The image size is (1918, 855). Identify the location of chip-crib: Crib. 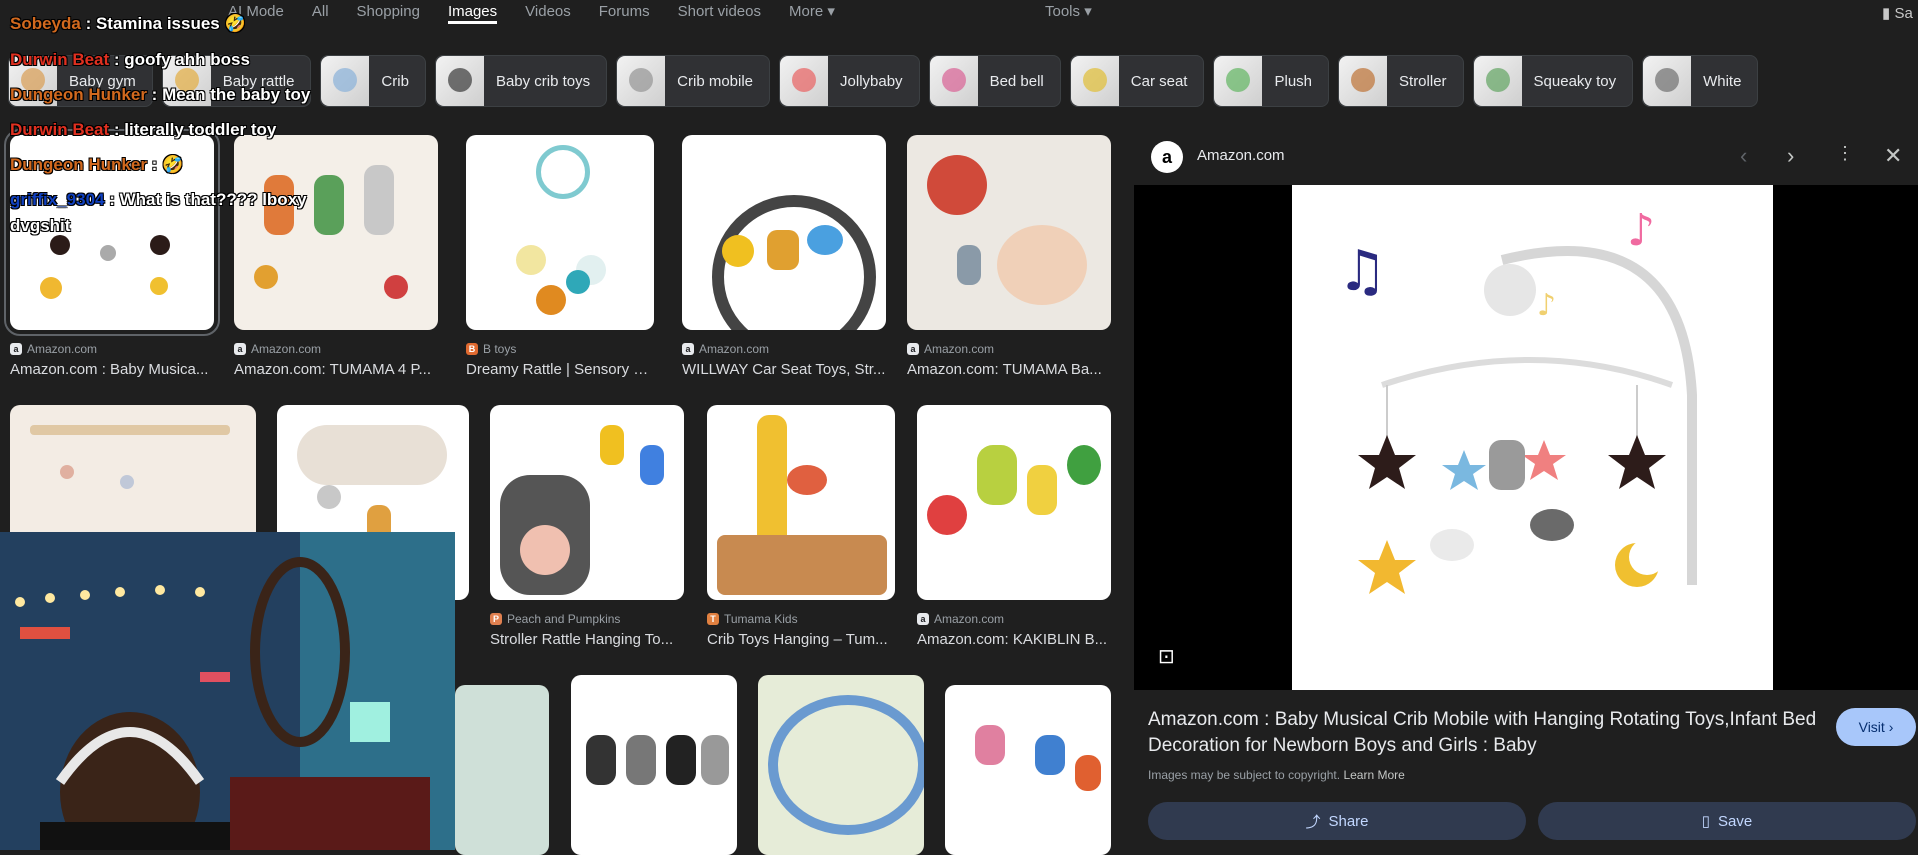
(373, 81).